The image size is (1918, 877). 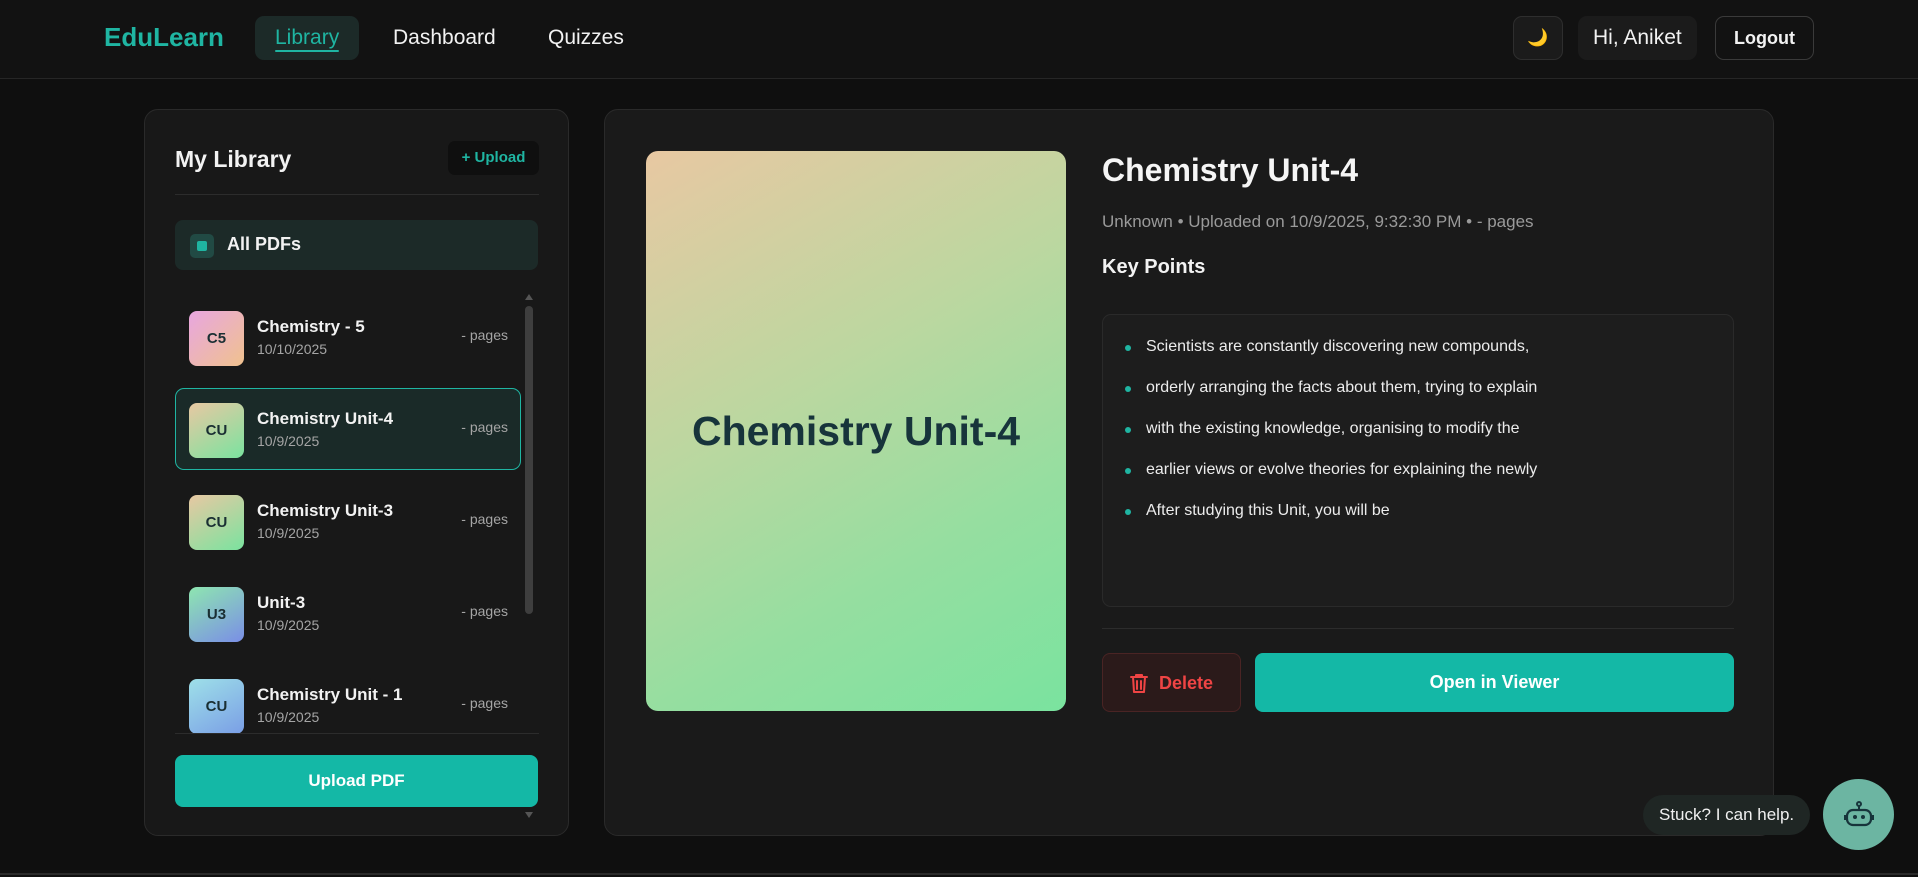 I want to click on upload-small-button: + Upload, so click(x=493, y=158).